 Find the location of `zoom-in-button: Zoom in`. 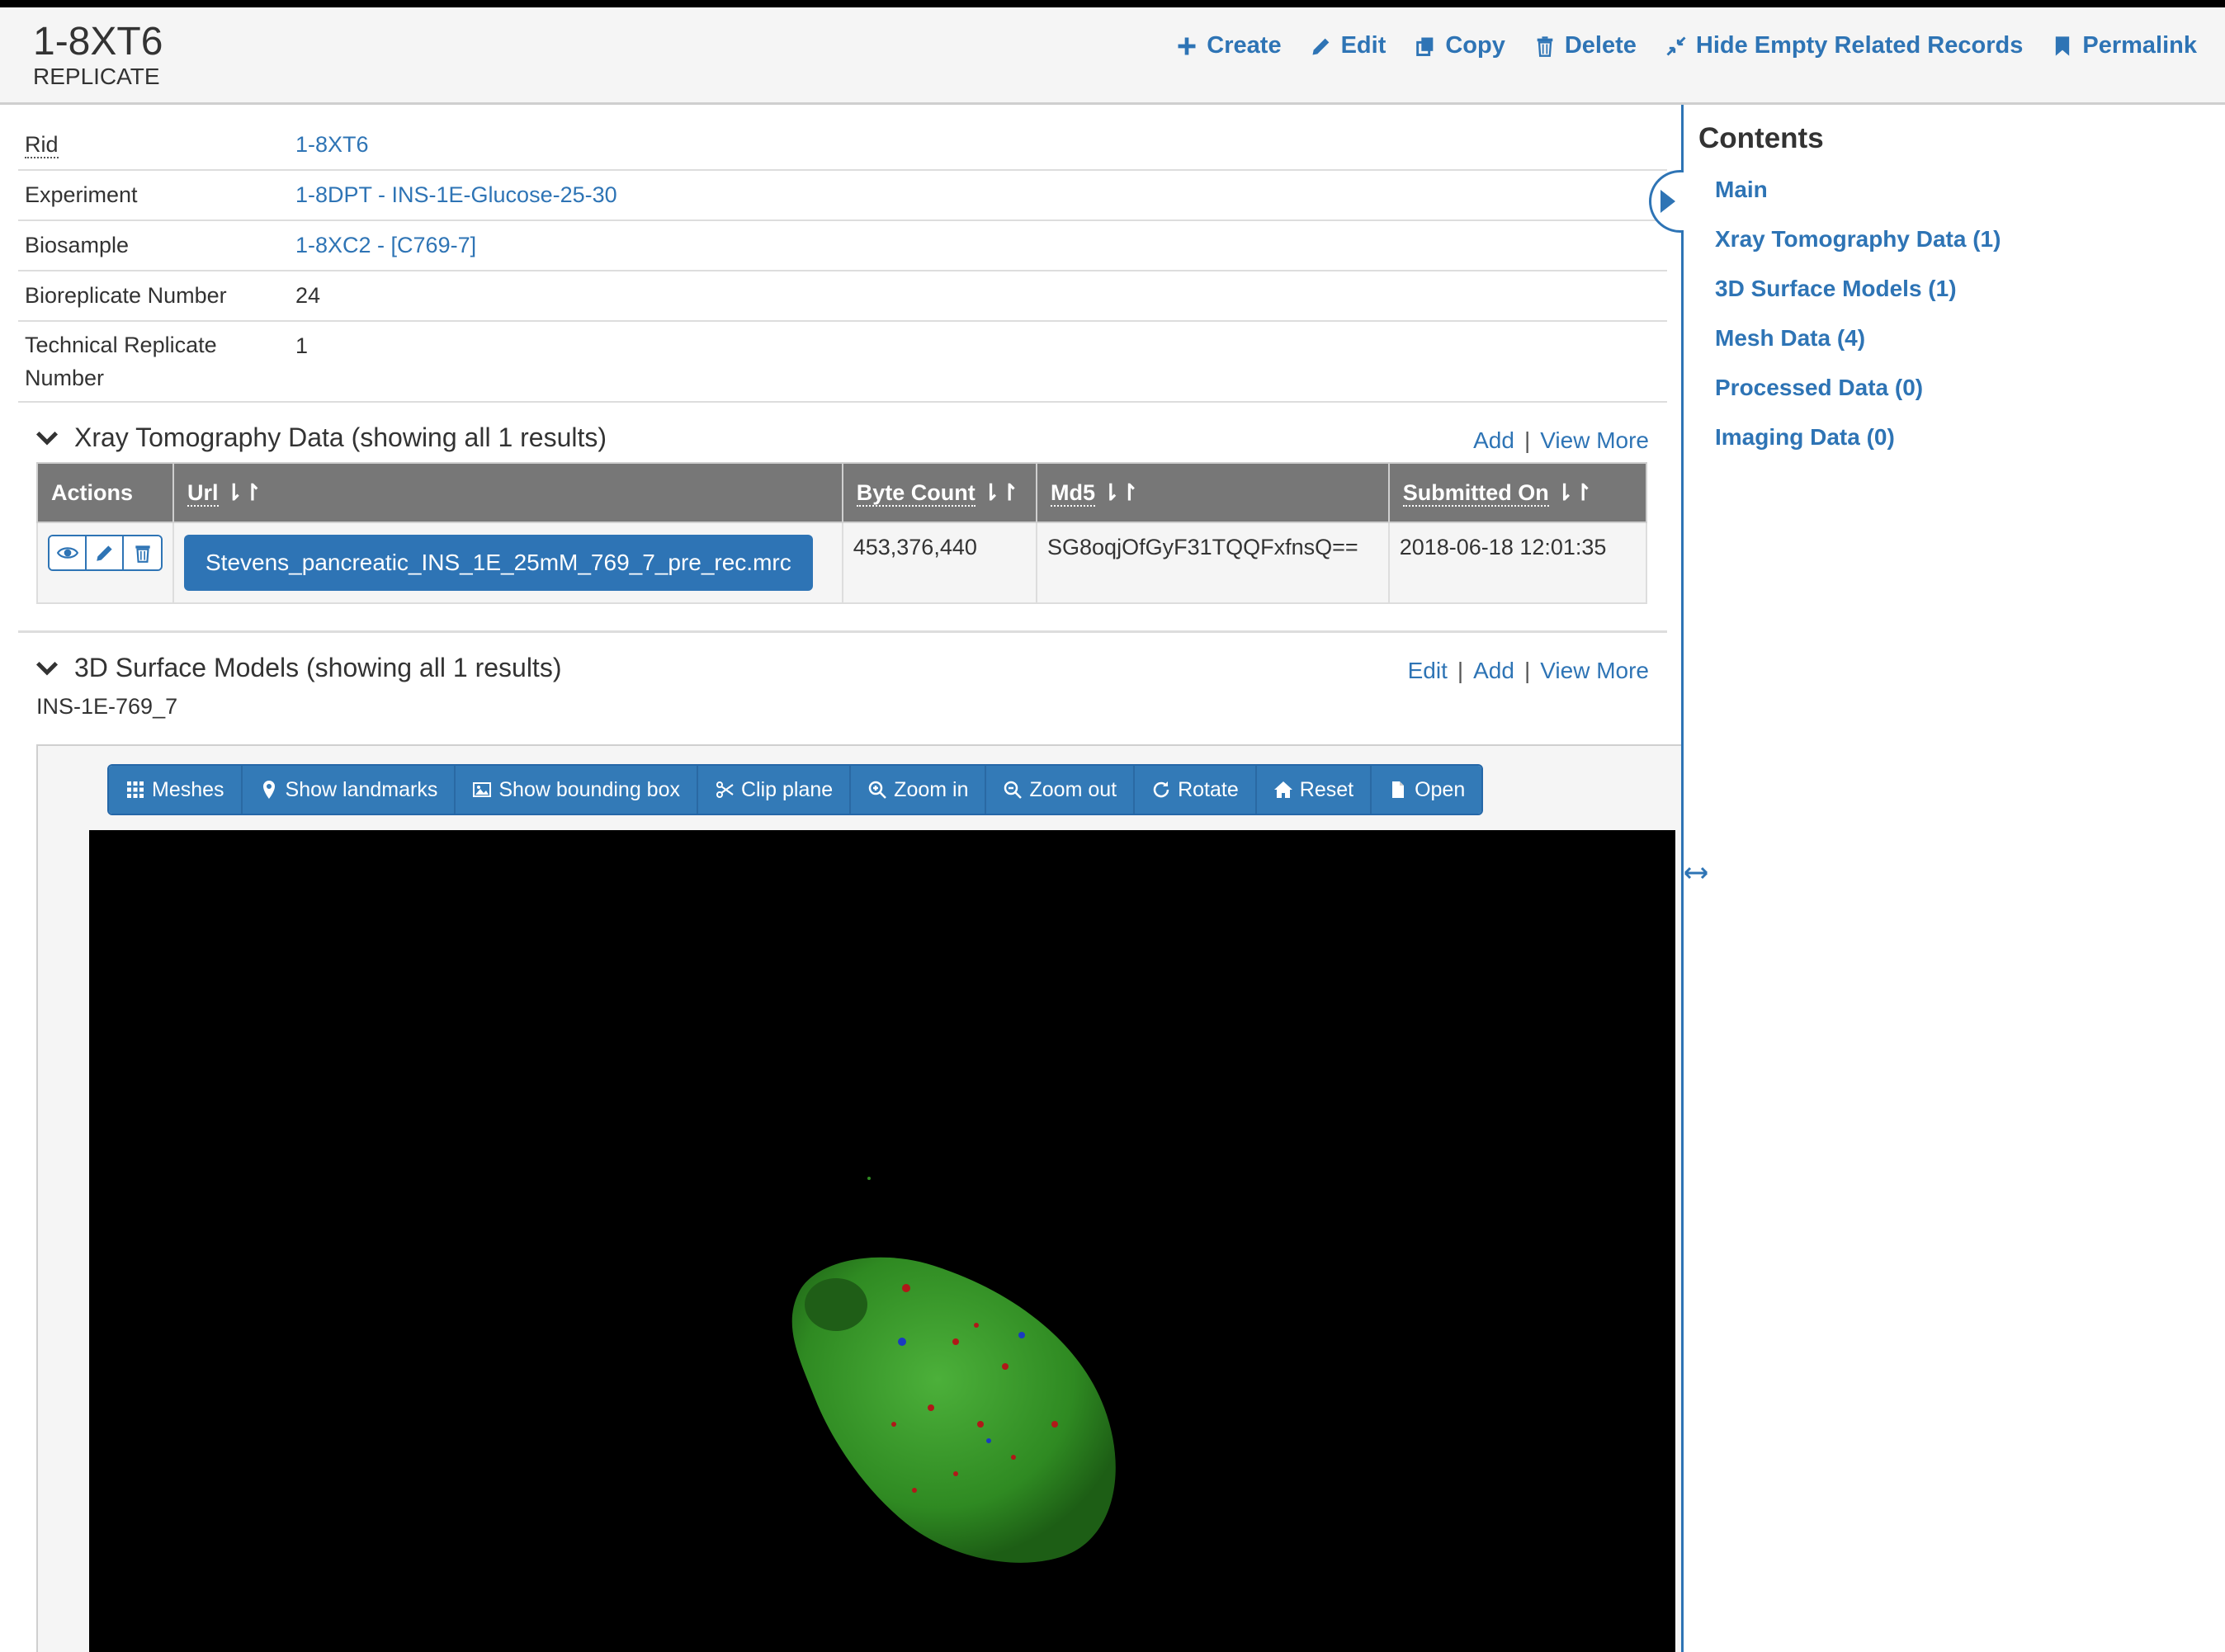

zoom-in-button: Zoom in is located at coordinates (919, 790).